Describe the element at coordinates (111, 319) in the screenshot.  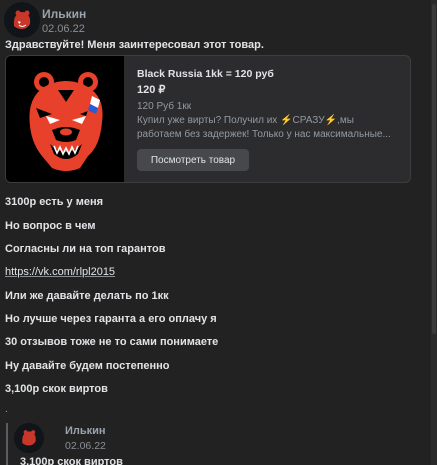
I see `message-line: Но лучше через гаранта а его оплачу я` at that location.